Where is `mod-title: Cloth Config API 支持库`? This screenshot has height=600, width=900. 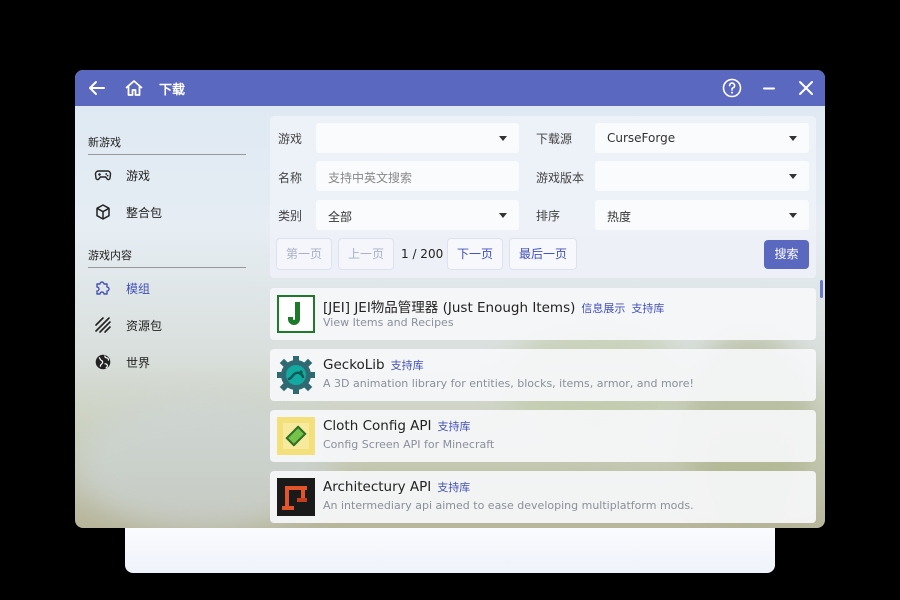
mod-title: Cloth Config API 支持库 is located at coordinates (397, 426).